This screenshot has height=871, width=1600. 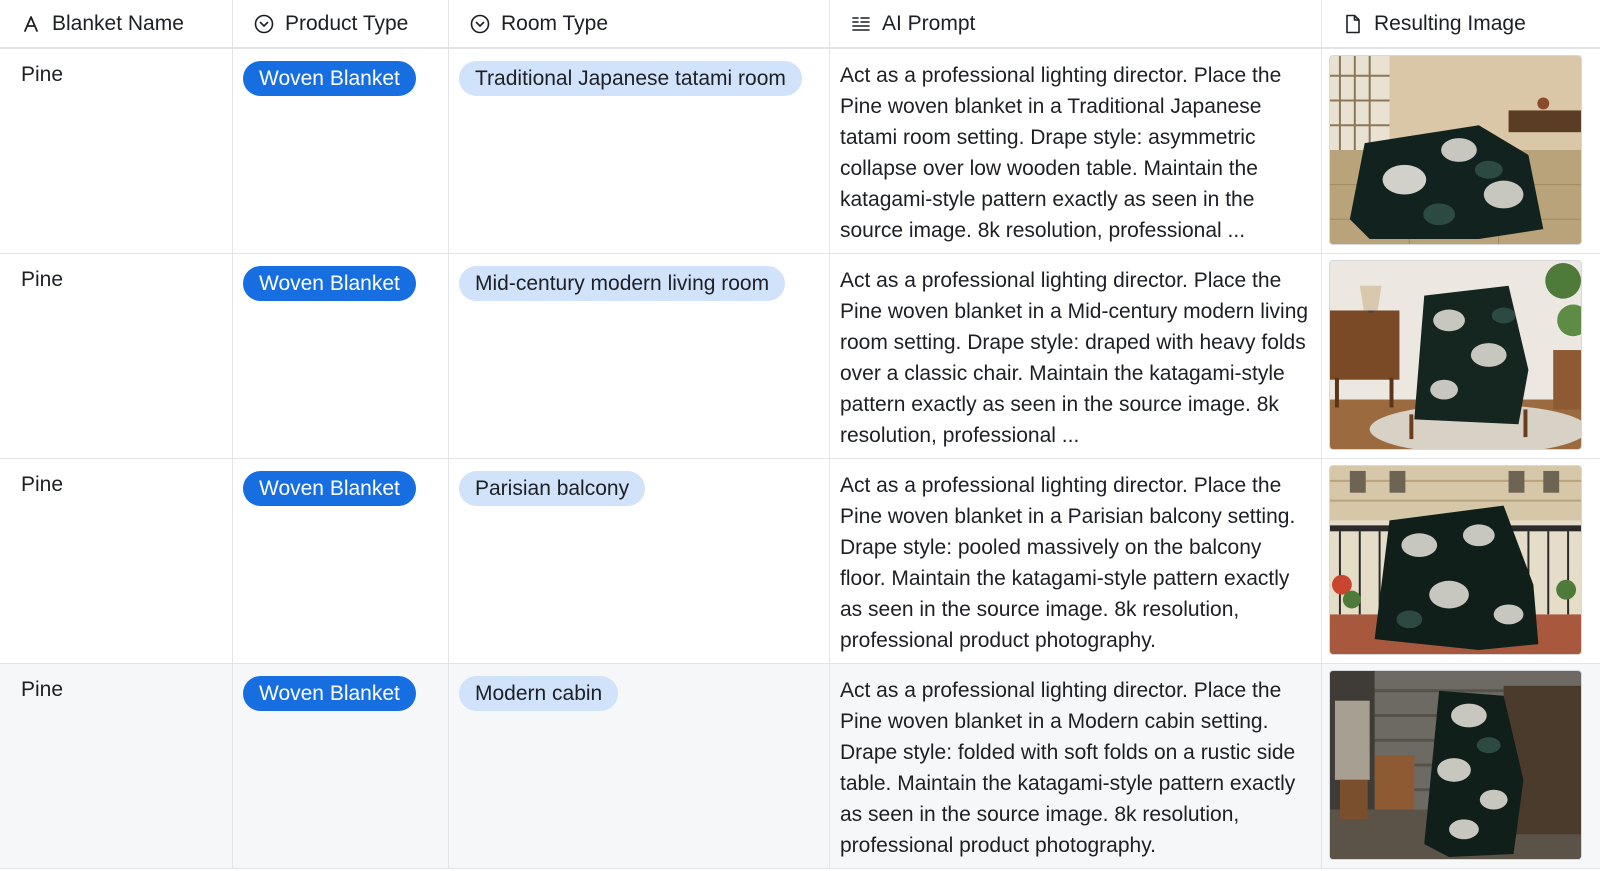 I want to click on room-type-pill: Traditional Japanese tatami room, so click(x=630, y=78).